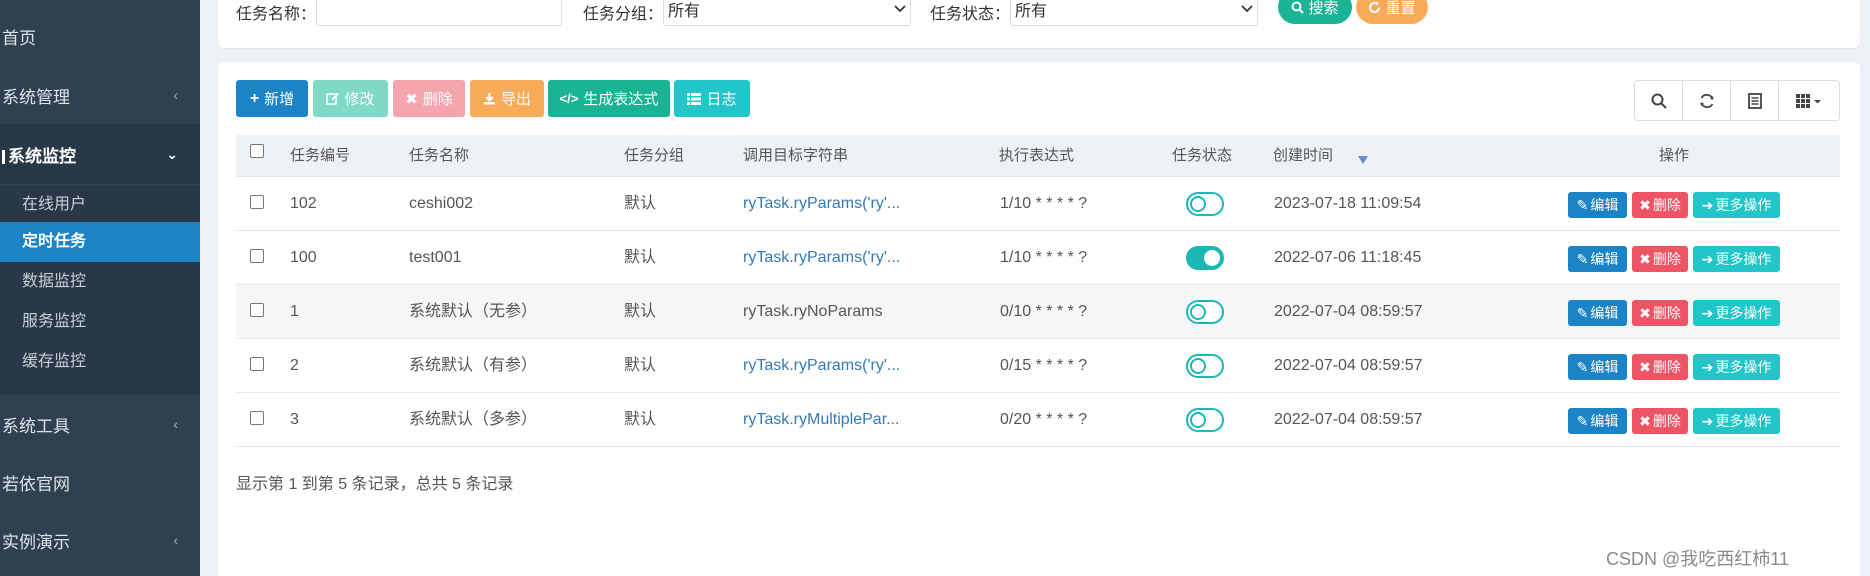 This screenshot has height=576, width=1870. I want to click on delete-button: ✖ 删除, so click(429, 98).